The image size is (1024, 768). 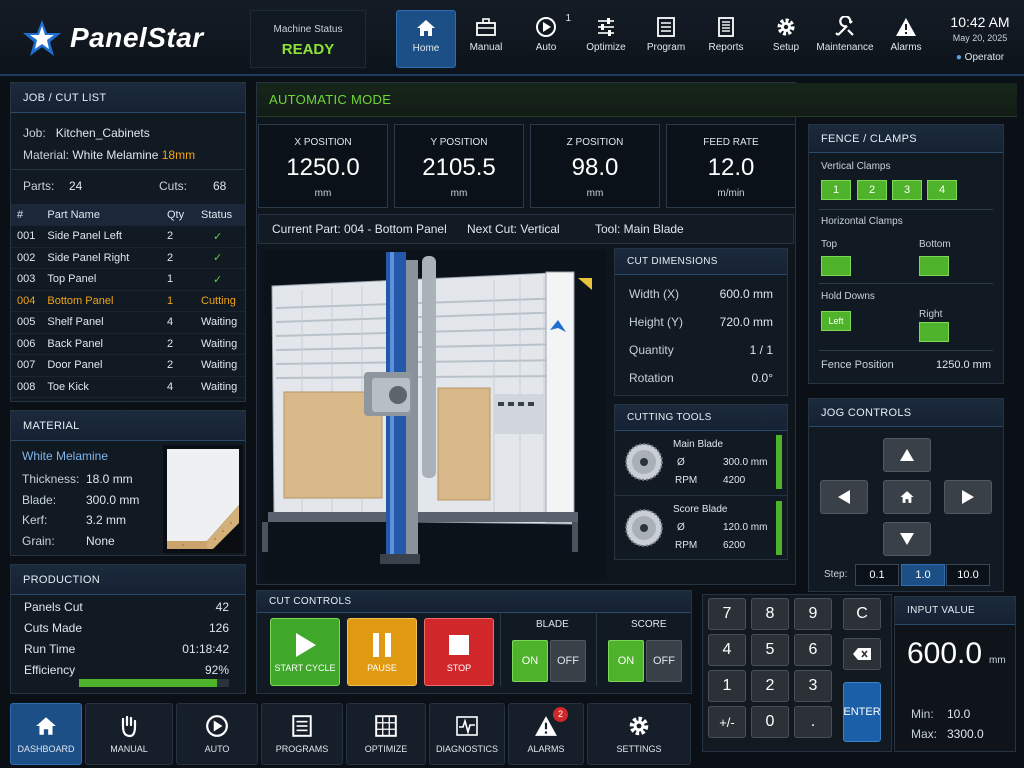 What do you see at coordinates (220, 344) in the screenshot?
I see `part-status: Waiting` at bounding box center [220, 344].